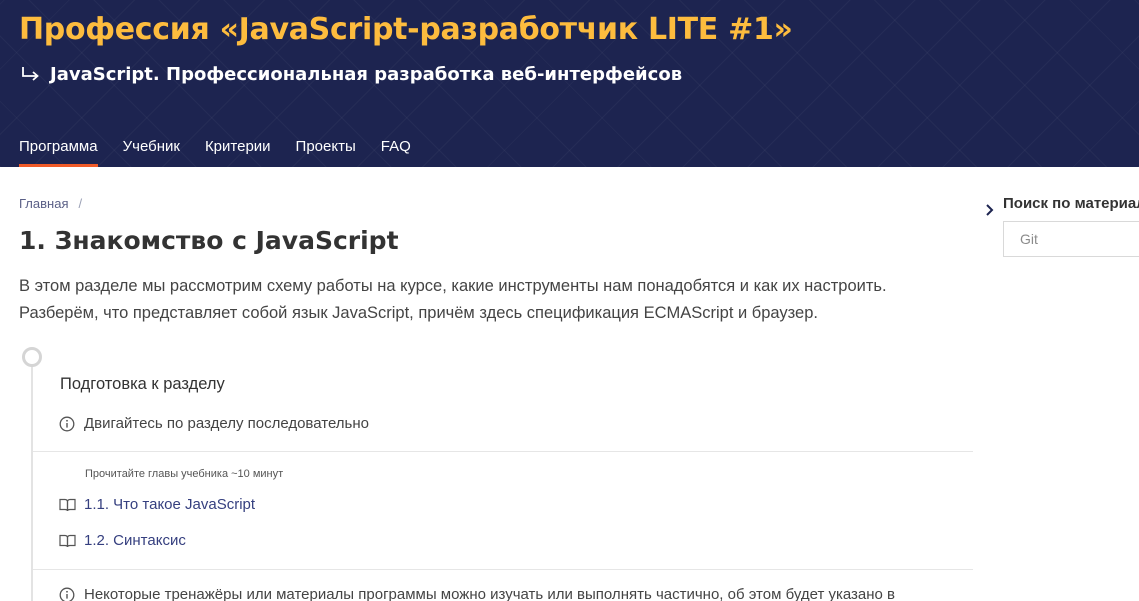 Image resolution: width=1139 pixels, height=601 pixels. What do you see at coordinates (135, 540) in the screenshot?
I see `chapter-link-label: 1.2. Синтаксис` at bounding box center [135, 540].